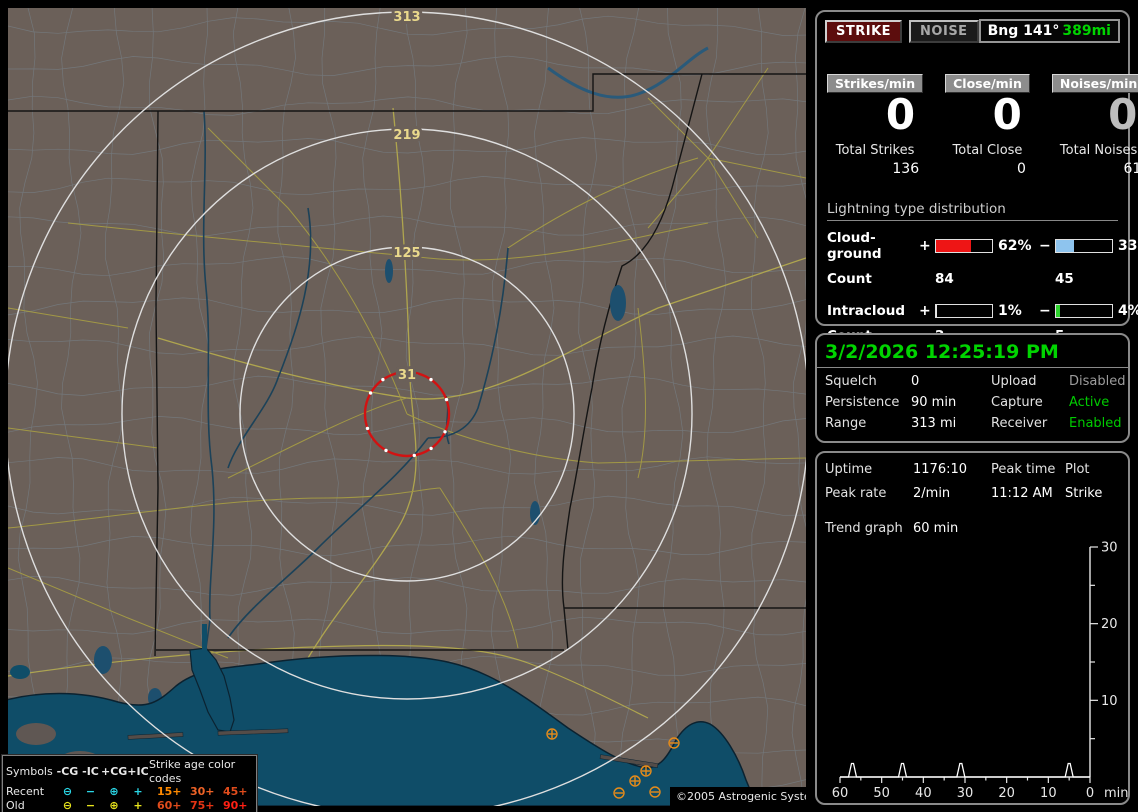 The width and height of the screenshot is (1138, 812). I want to click on ring-label-219: 219, so click(406, 135).